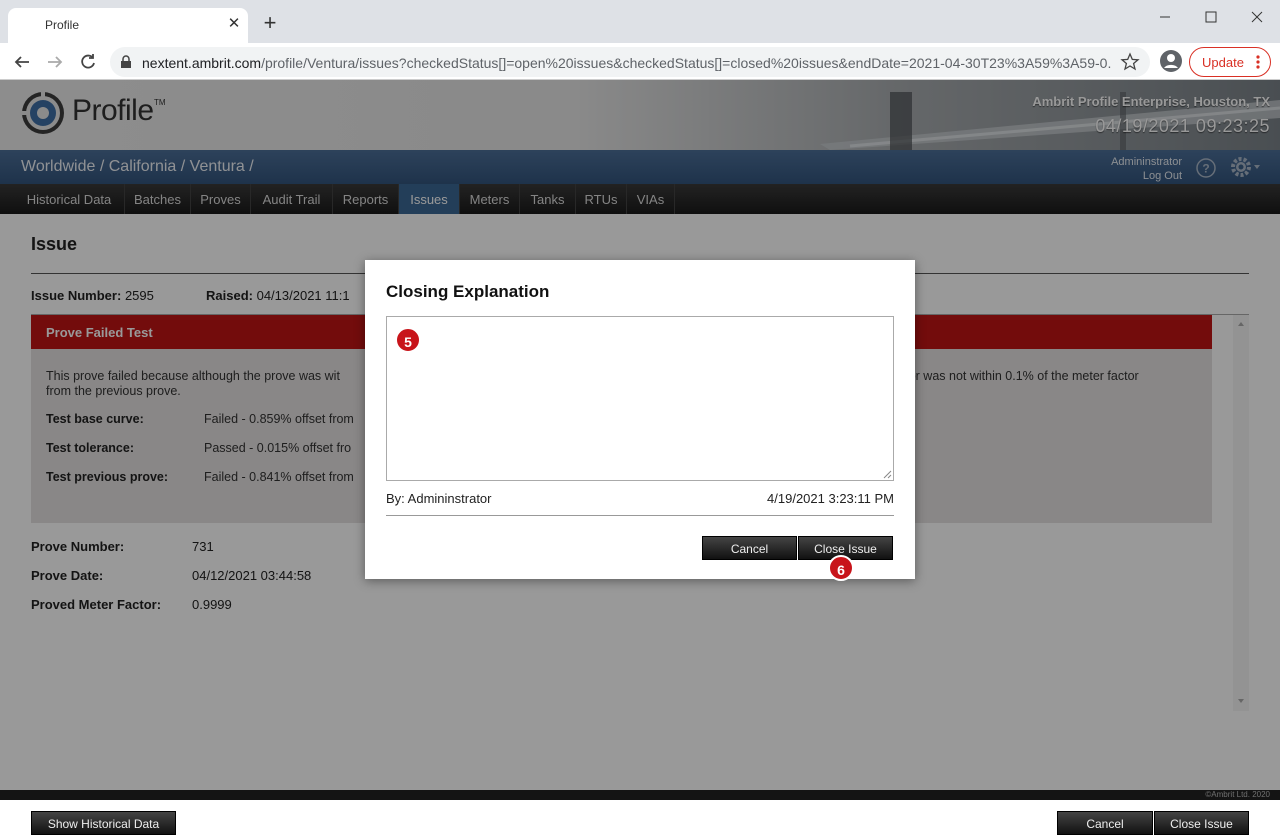 This screenshot has height=835, width=1280. I want to click on closing-explanation-textarea, so click(640, 398).